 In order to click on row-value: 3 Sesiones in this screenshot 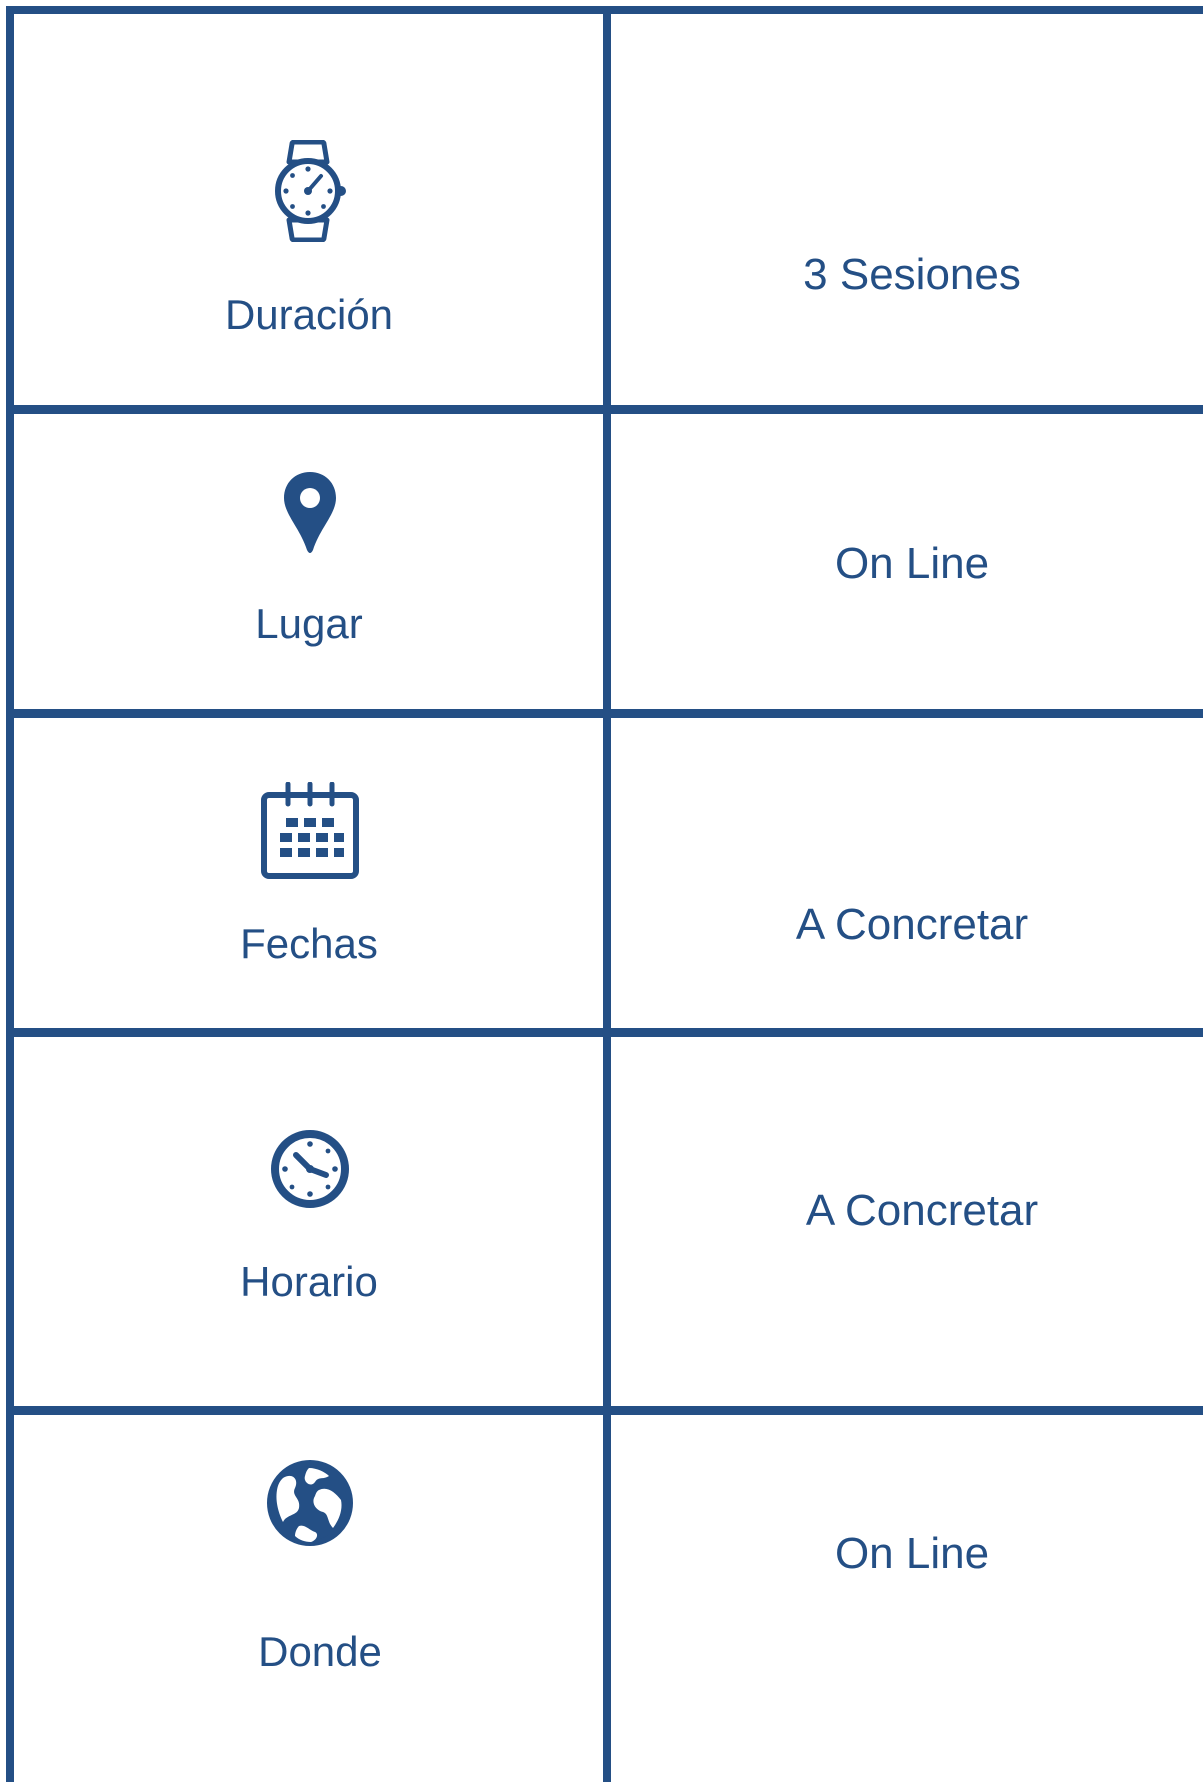, I will do `click(912, 274)`.